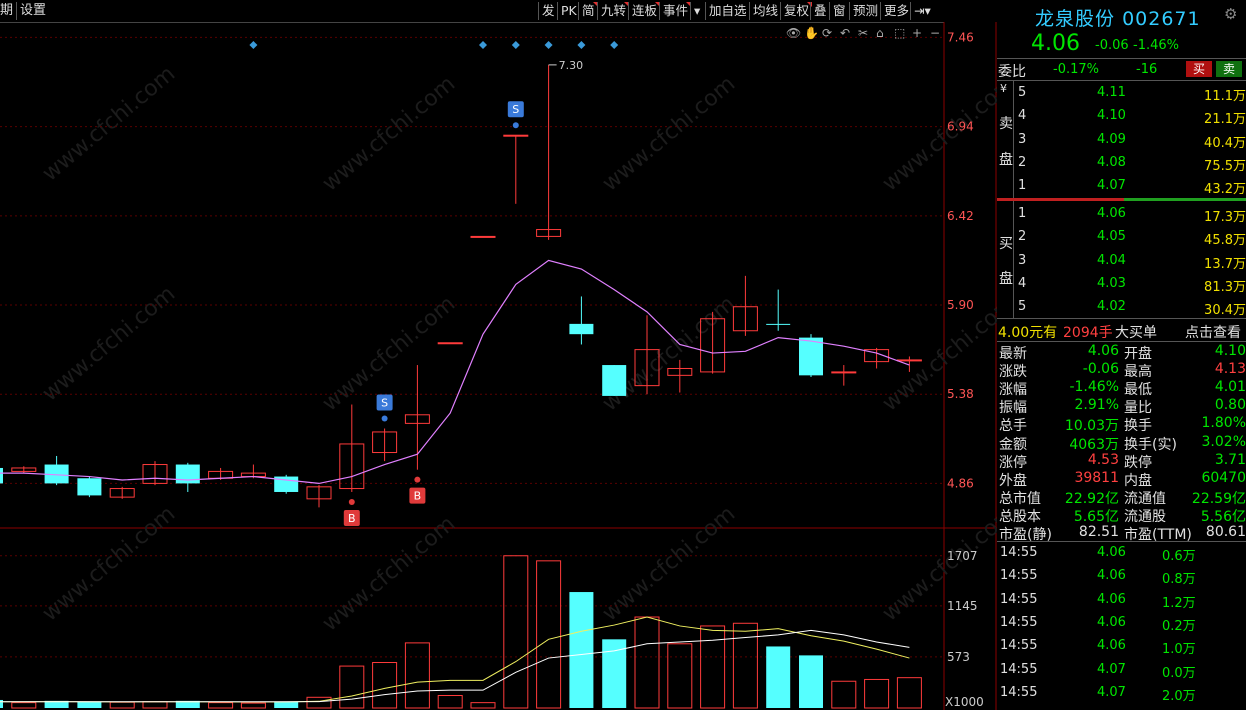 The height and width of the screenshot is (710, 1246). What do you see at coordinates (1094, 387) in the screenshot?
I see `stat-value: -1.46%` at bounding box center [1094, 387].